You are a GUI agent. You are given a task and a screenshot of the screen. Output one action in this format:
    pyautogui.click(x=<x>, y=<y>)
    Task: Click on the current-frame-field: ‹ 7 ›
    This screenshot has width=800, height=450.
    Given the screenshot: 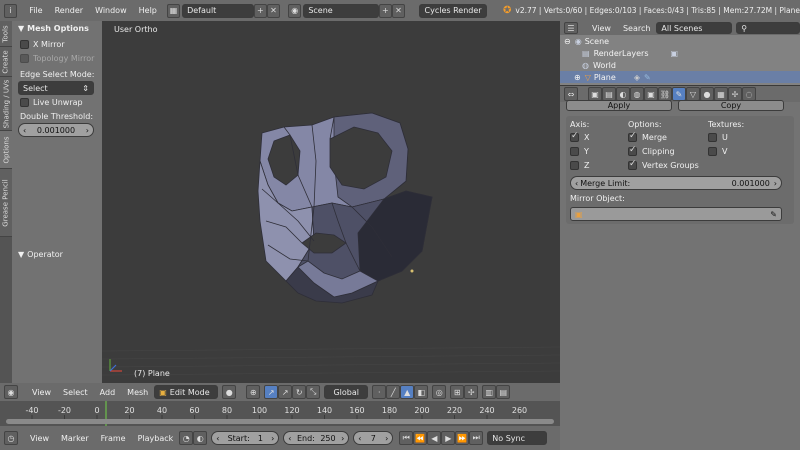 What is the action you would take?
    pyautogui.click(x=373, y=438)
    